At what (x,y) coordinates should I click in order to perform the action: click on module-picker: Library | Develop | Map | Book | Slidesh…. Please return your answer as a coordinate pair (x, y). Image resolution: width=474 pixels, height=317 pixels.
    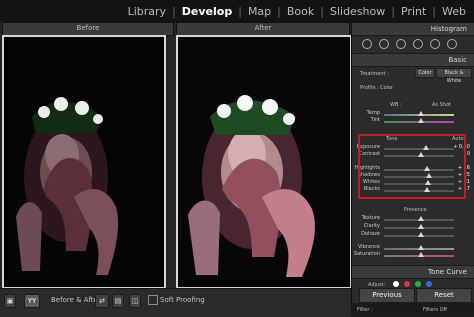
    Looking at the image, I should click on (297, 11).